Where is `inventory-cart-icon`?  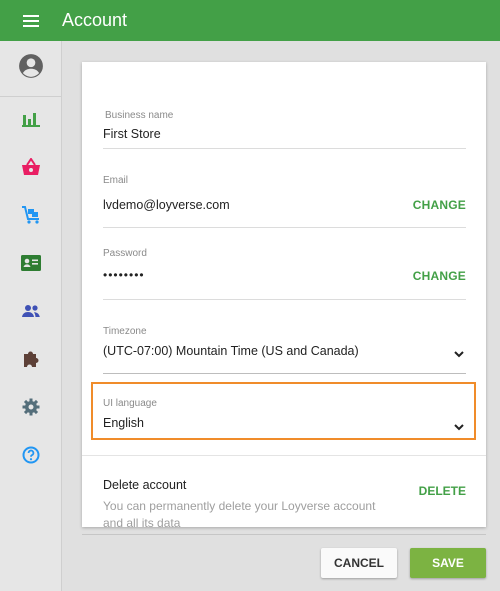
inventory-cart-icon is located at coordinates (31, 217).